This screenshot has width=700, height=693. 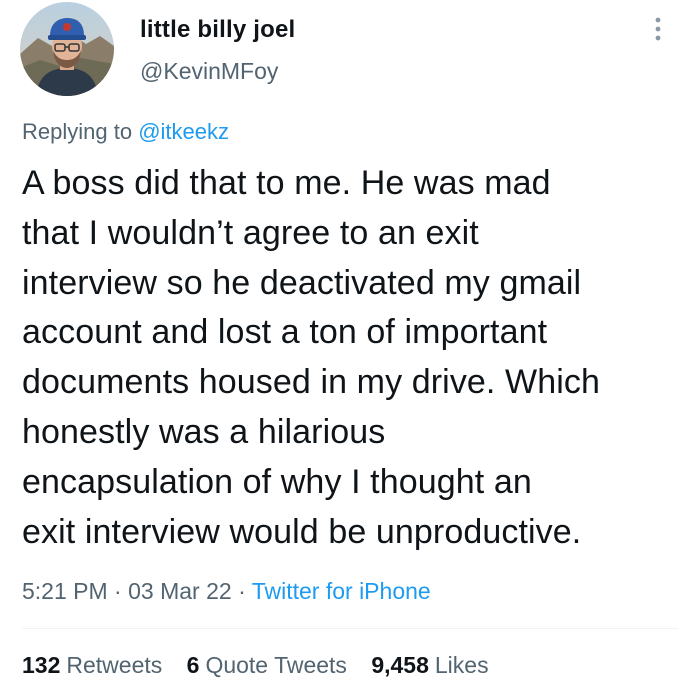 What do you see at coordinates (461, 665) in the screenshot?
I see `likes-label: Likes` at bounding box center [461, 665].